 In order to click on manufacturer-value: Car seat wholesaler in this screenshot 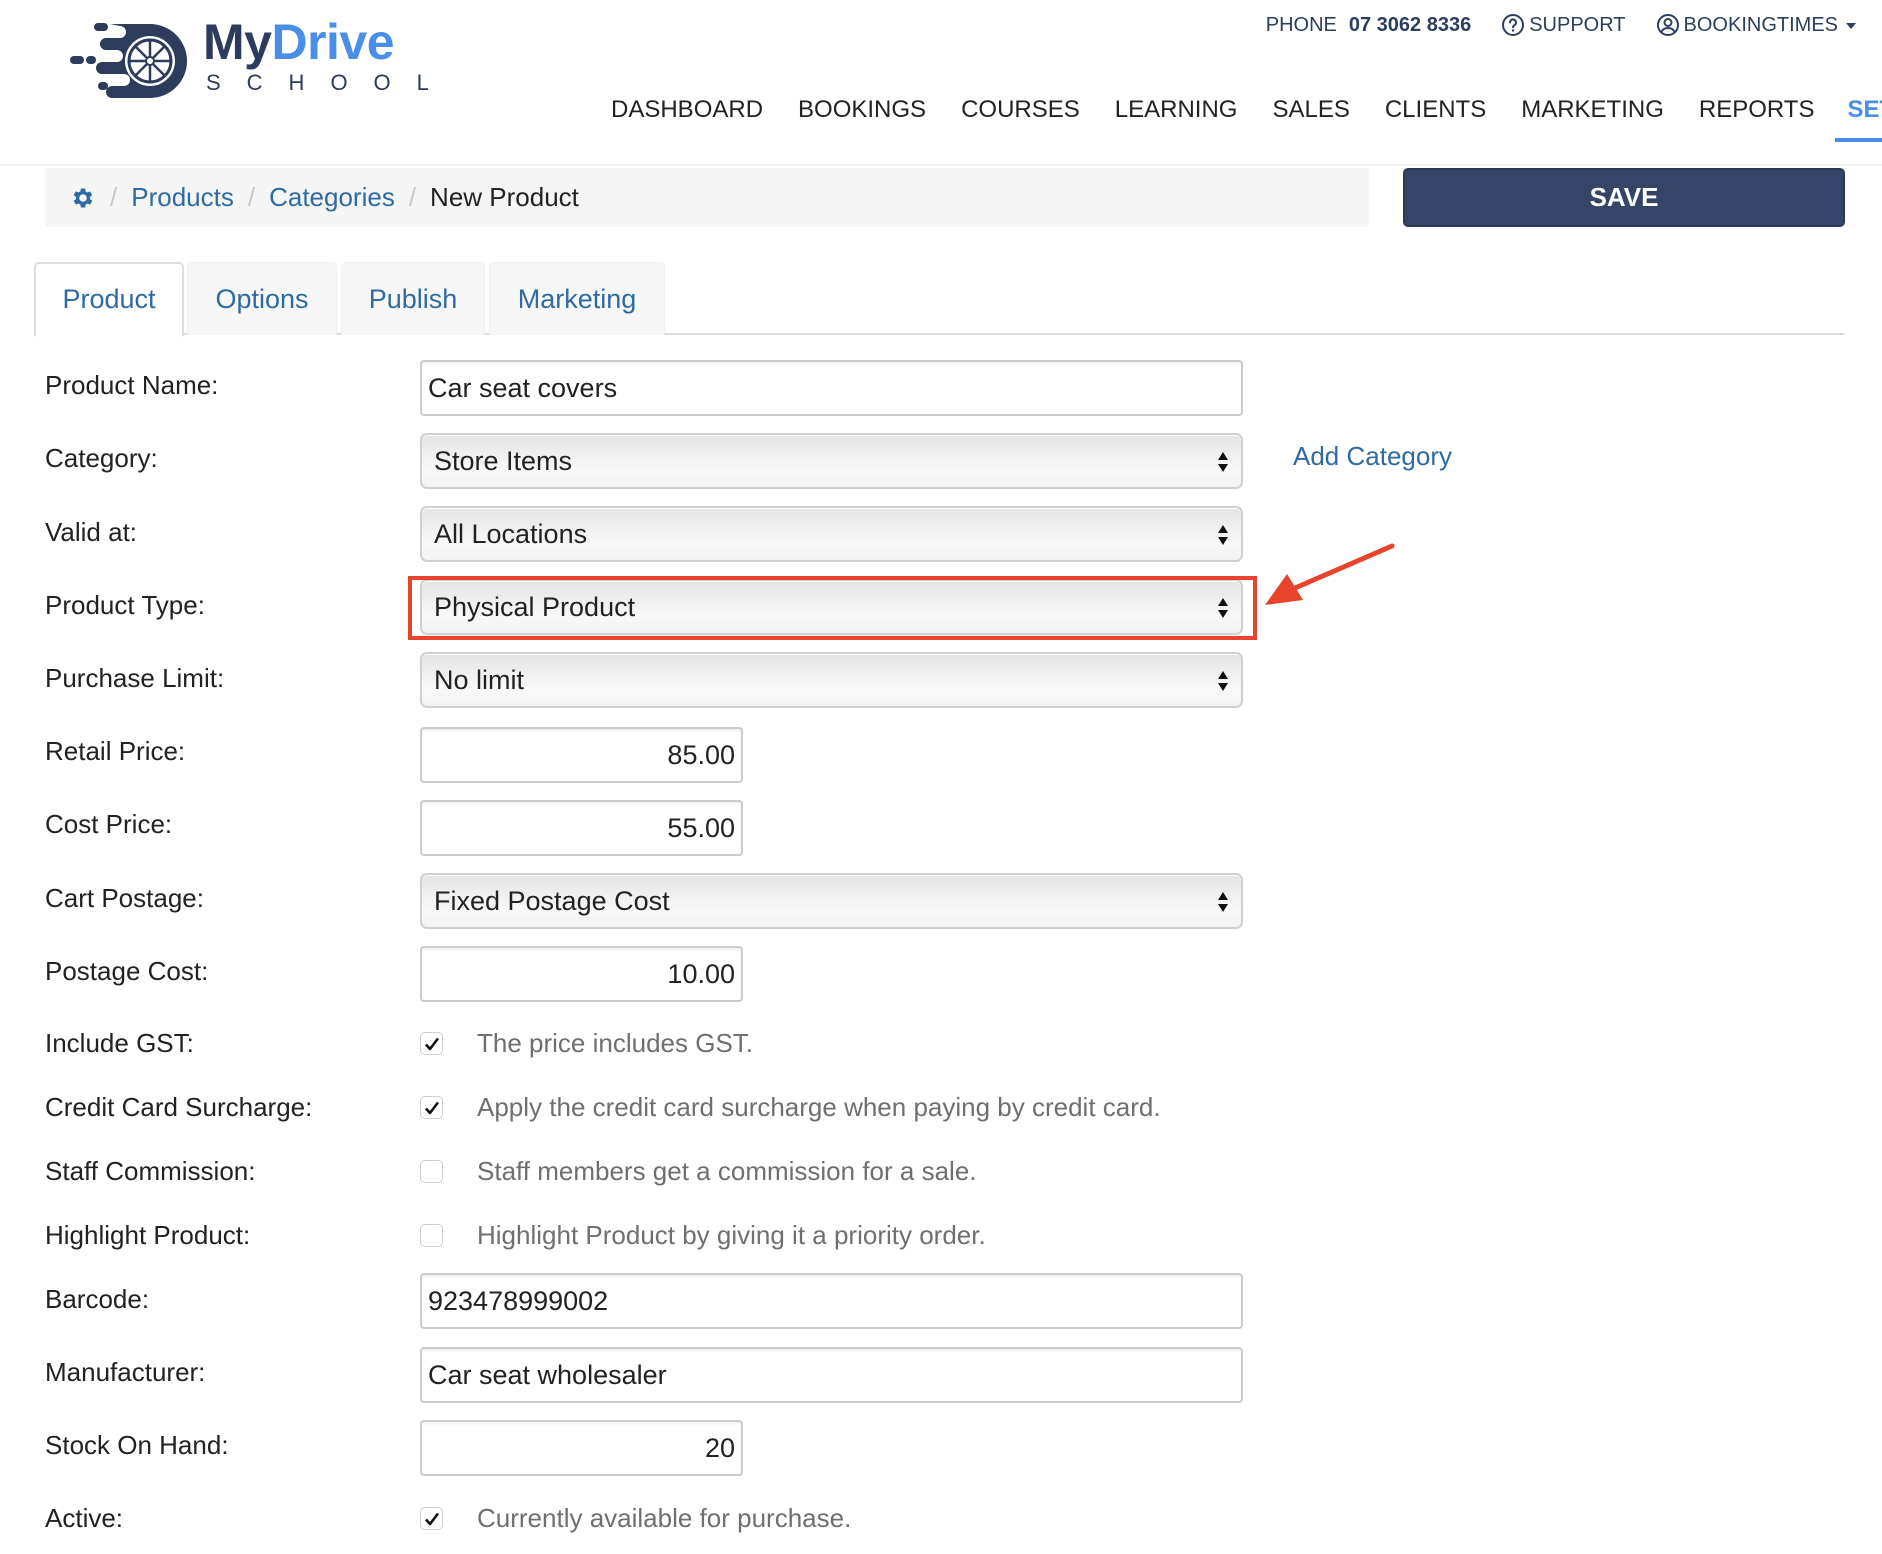, I will do `click(547, 1374)`.